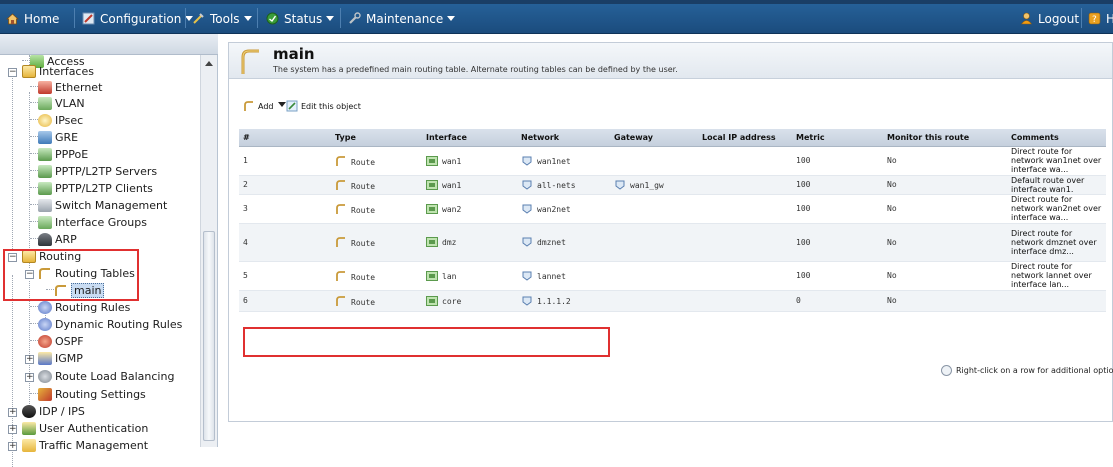  I want to click on menu-tools-label: Tools, so click(225, 19).